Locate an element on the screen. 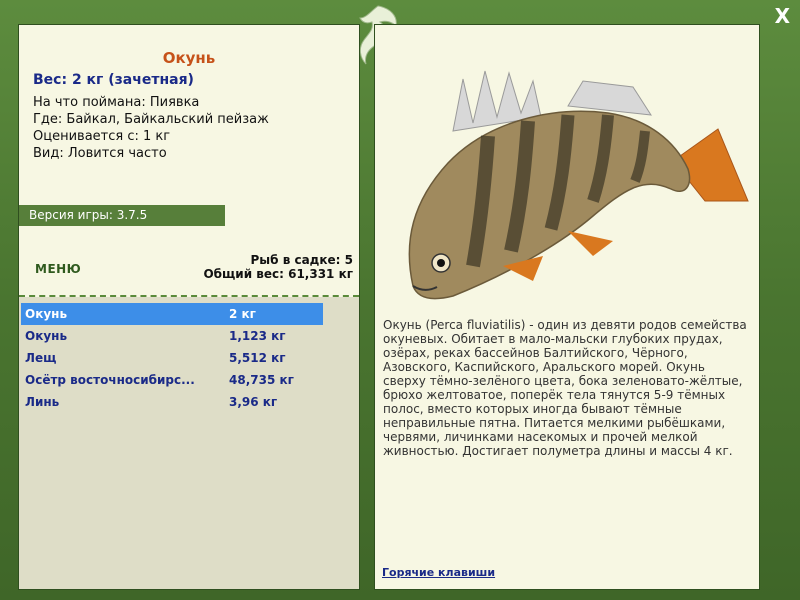 The width and height of the screenshot is (800, 600). table-row: Осётр восточносибирс... 48,735 кг is located at coordinates (172, 380).